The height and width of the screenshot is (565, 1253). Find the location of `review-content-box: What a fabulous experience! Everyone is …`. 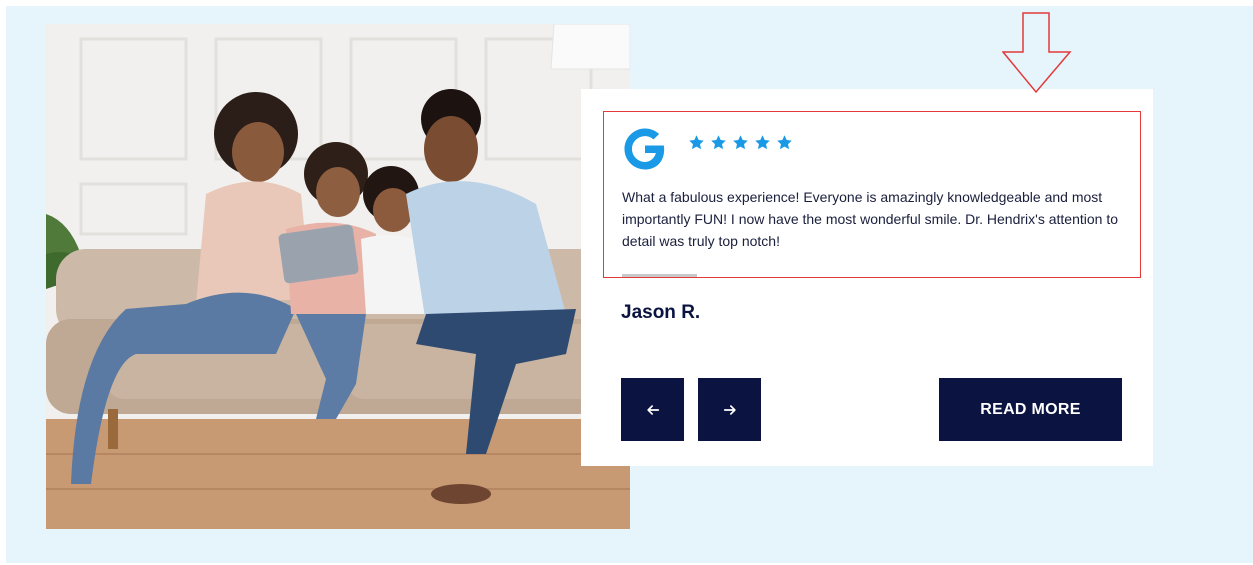

review-content-box: What a fabulous experience! Everyone is … is located at coordinates (872, 194).